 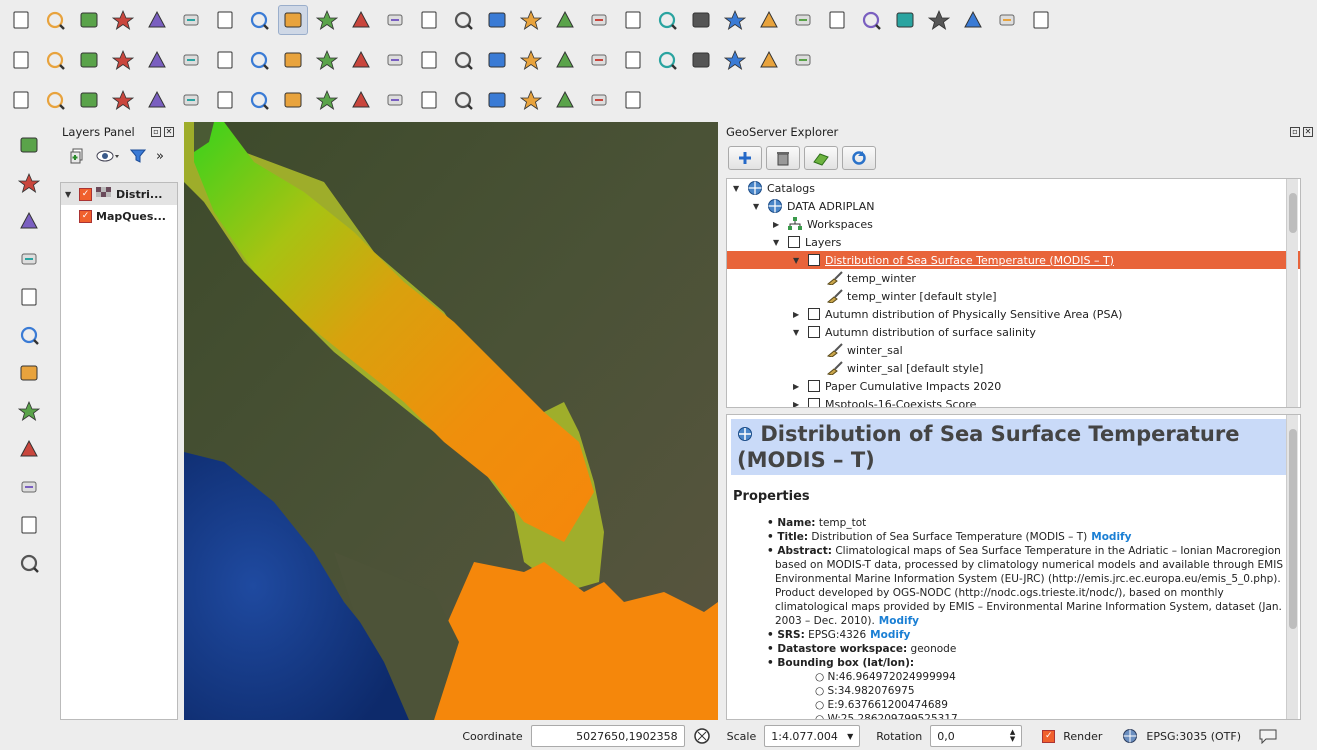 I want to click on add-delimited-text-layer-button, so click(x=29, y=449).